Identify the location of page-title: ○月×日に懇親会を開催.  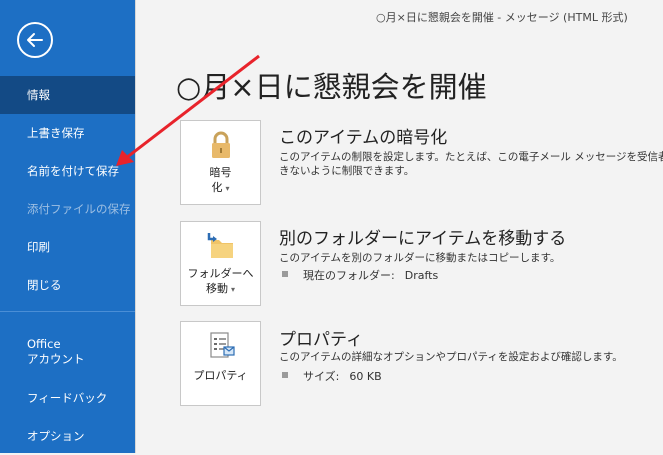
(331, 87).